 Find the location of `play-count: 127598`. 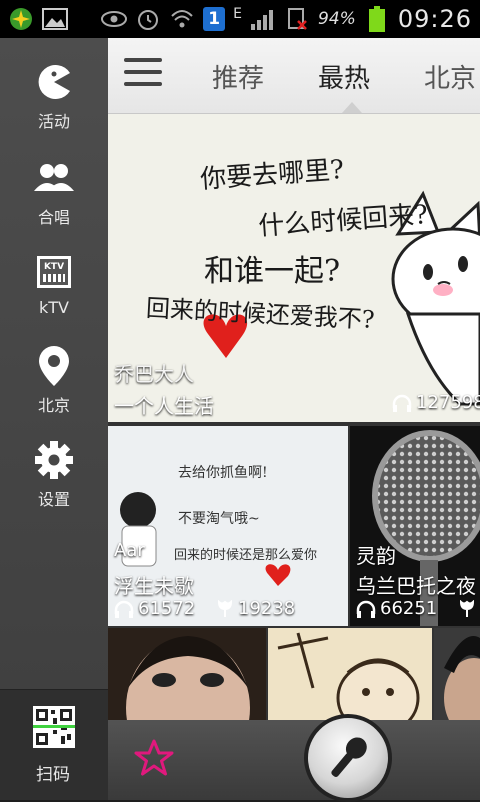

play-count: 127598 is located at coordinates (436, 402).